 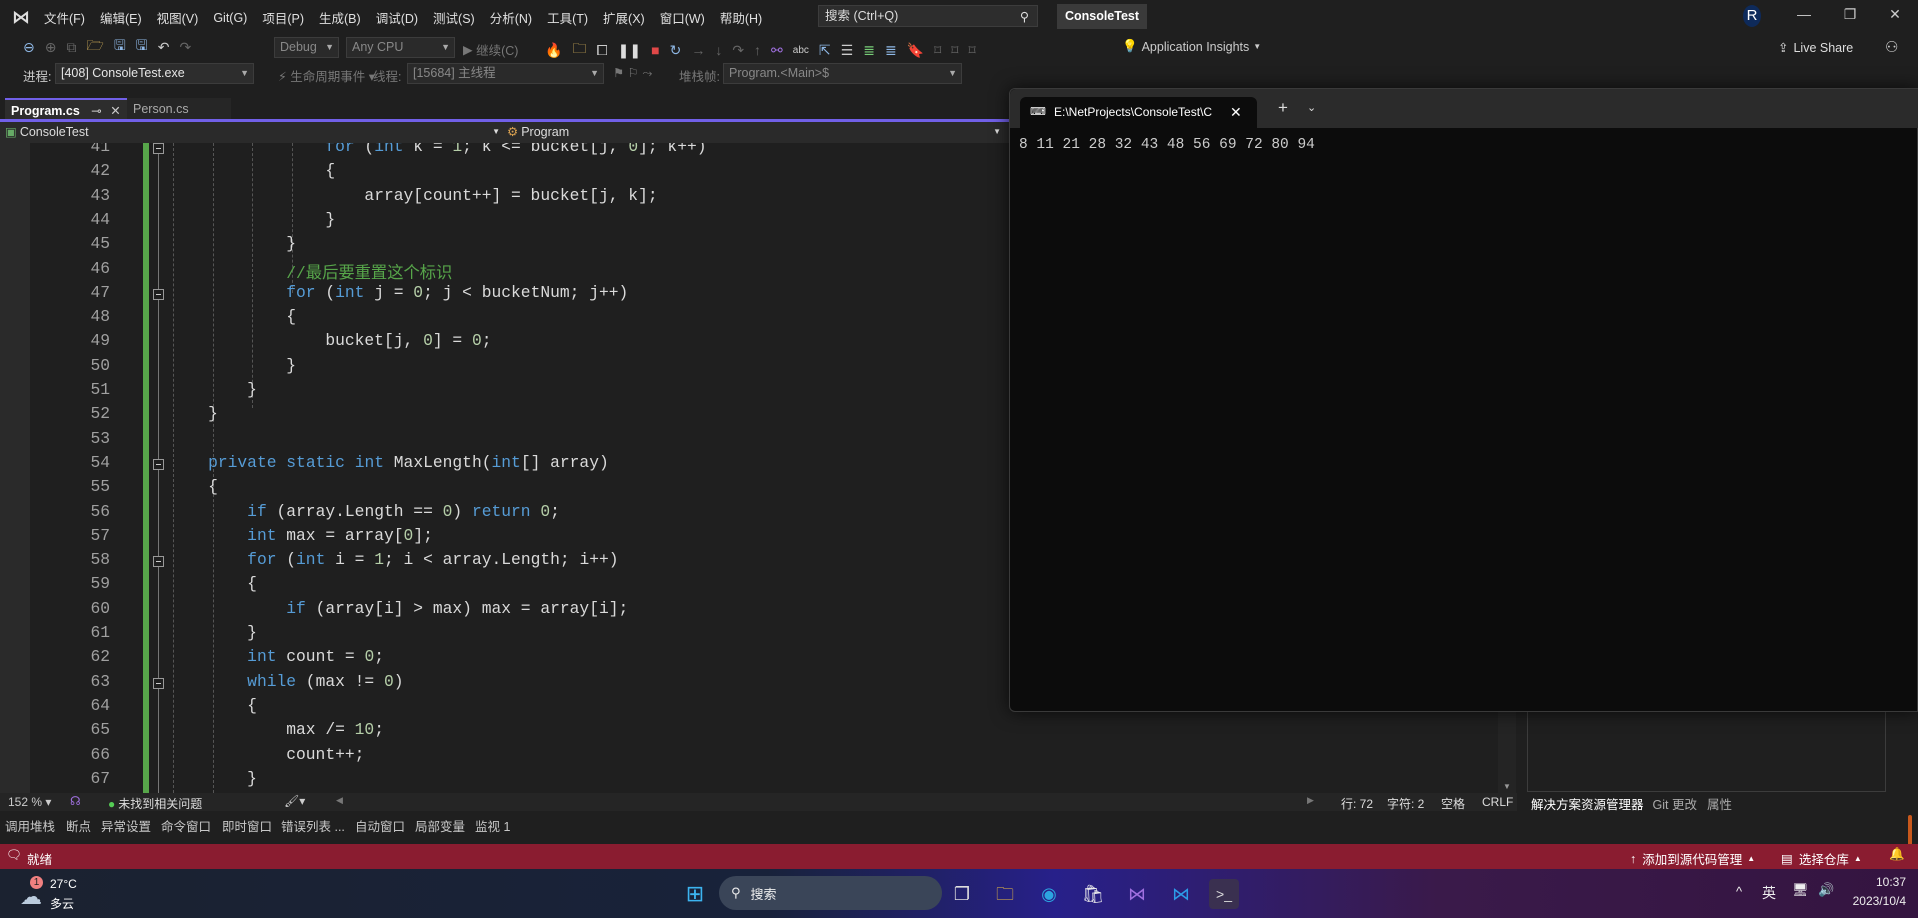 I want to click on terminal-tab: ⌨ E:\NetProjects\ConsoleTest\C ✕, so click(x=1138, y=112).